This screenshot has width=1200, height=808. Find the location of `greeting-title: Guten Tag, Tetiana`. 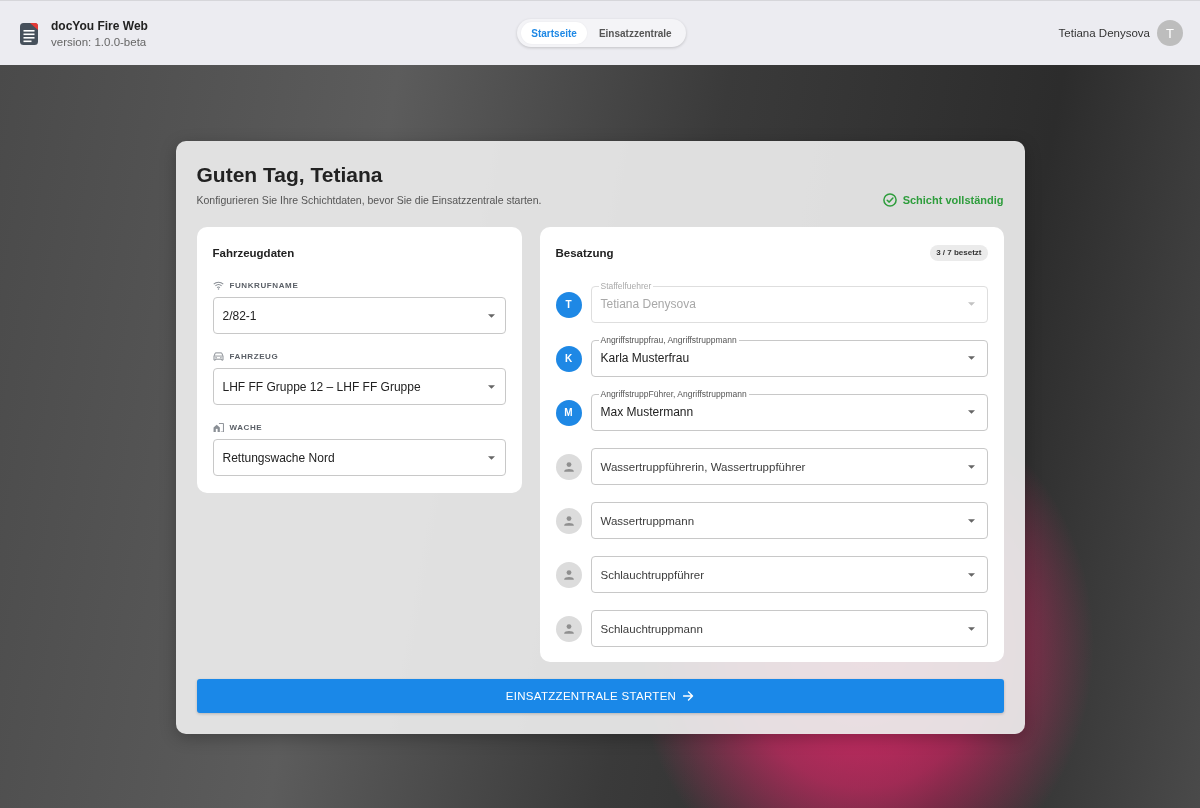

greeting-title: Guten Tag, Tetiana is located at coordinates (290, 175).